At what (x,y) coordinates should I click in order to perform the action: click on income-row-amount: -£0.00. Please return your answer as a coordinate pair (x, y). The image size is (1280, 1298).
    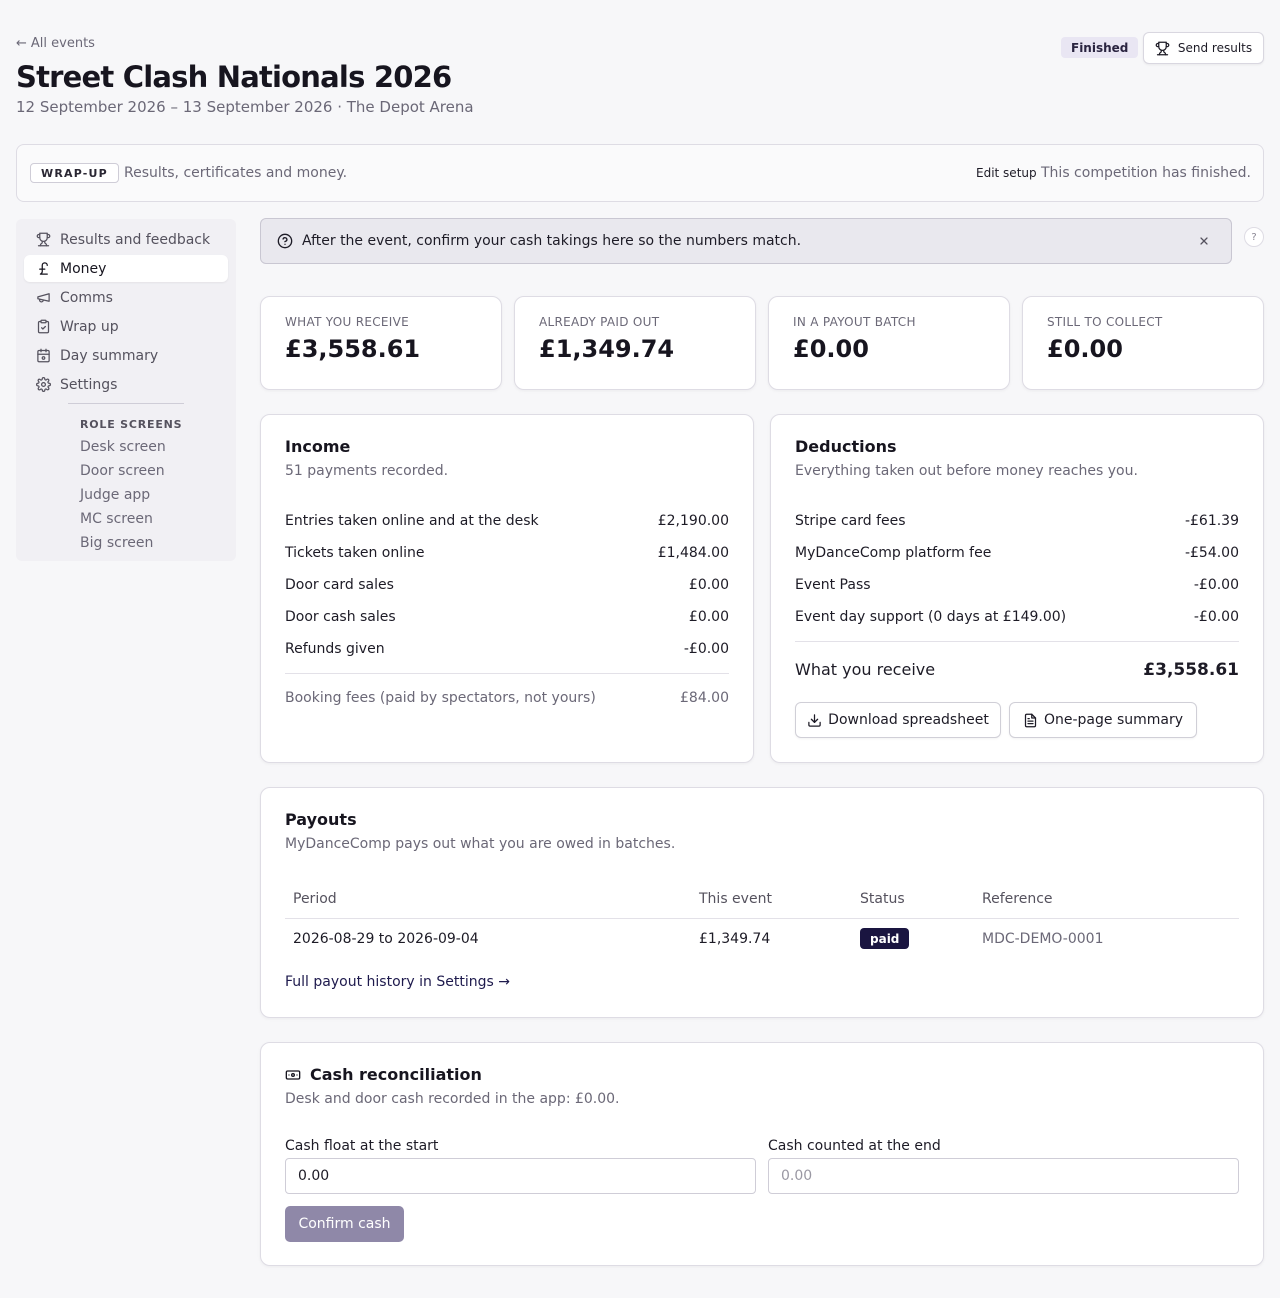
    Looking at the image, I should click on (706, 649).